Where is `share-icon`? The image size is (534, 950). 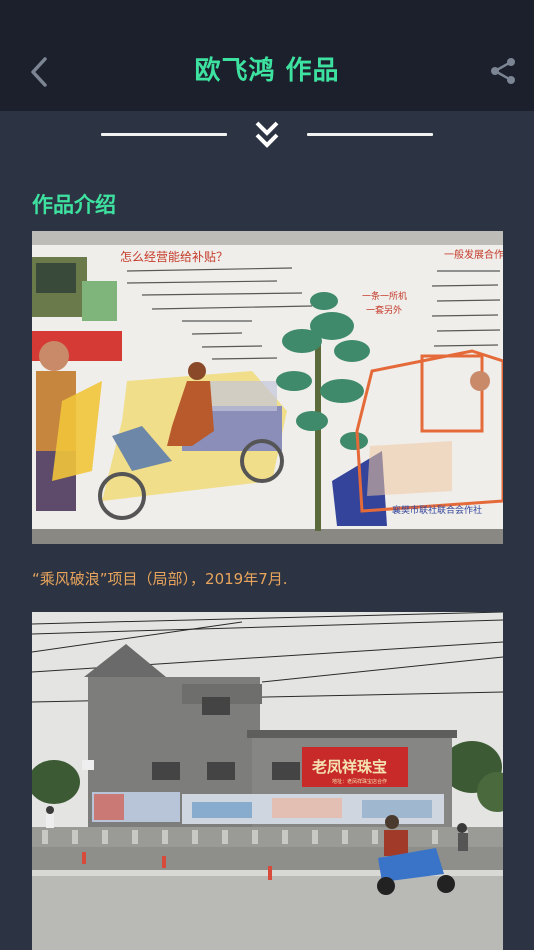 share-icon is located at coordinates (503, 71).